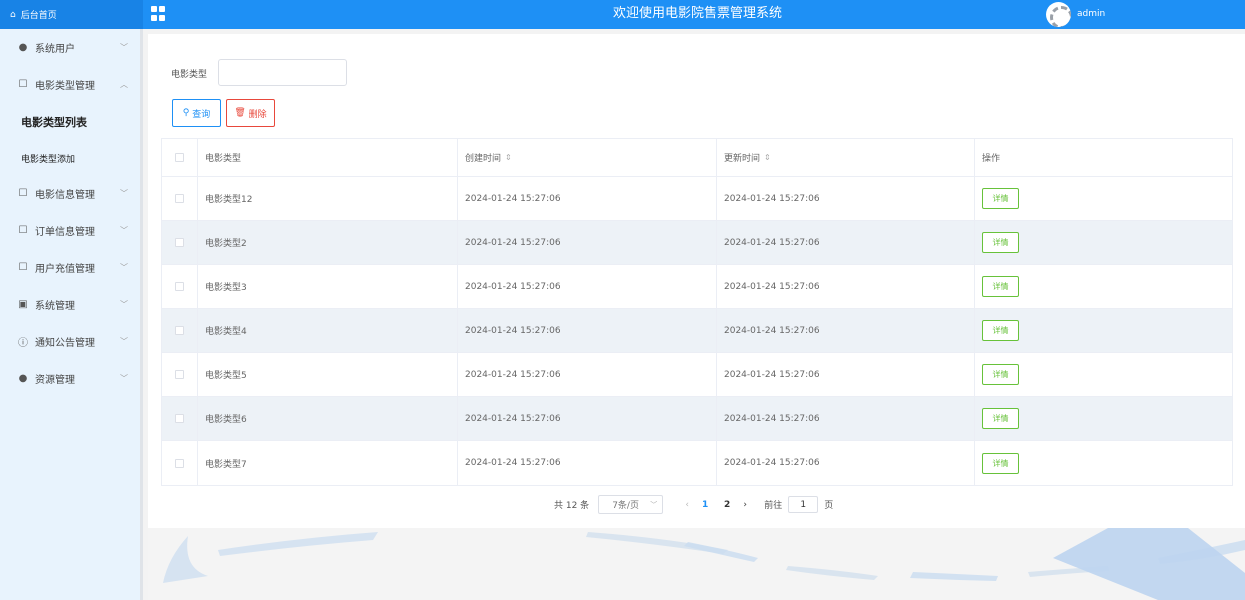  Describe the element at coordinates (773, 506) in the screenshot. I see `goto-prefix: 前往` at that location.